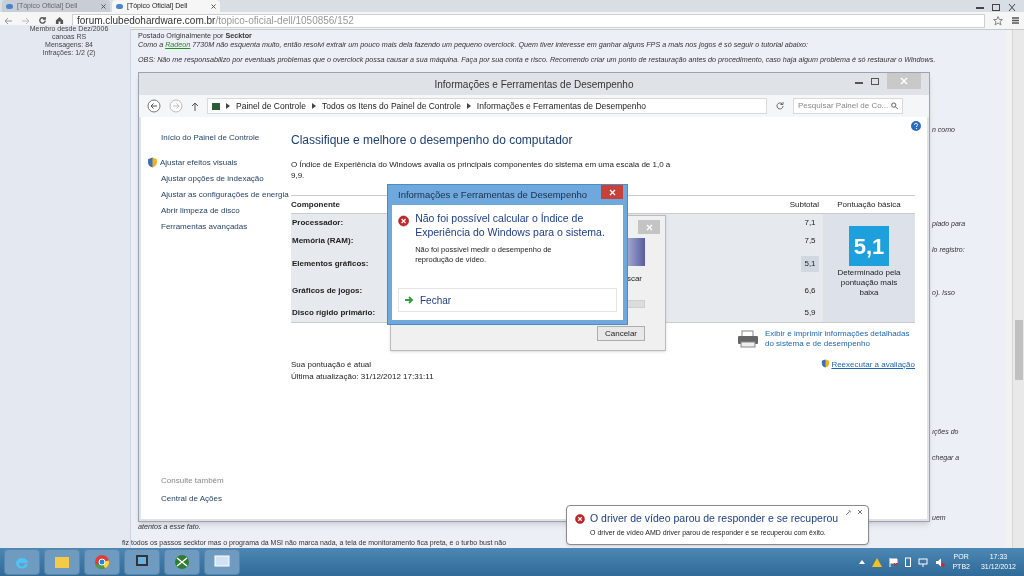 This screenshot has height=576, width=1024. I want to click on table-cell: Elementos gráficos:, so click(330, 263).